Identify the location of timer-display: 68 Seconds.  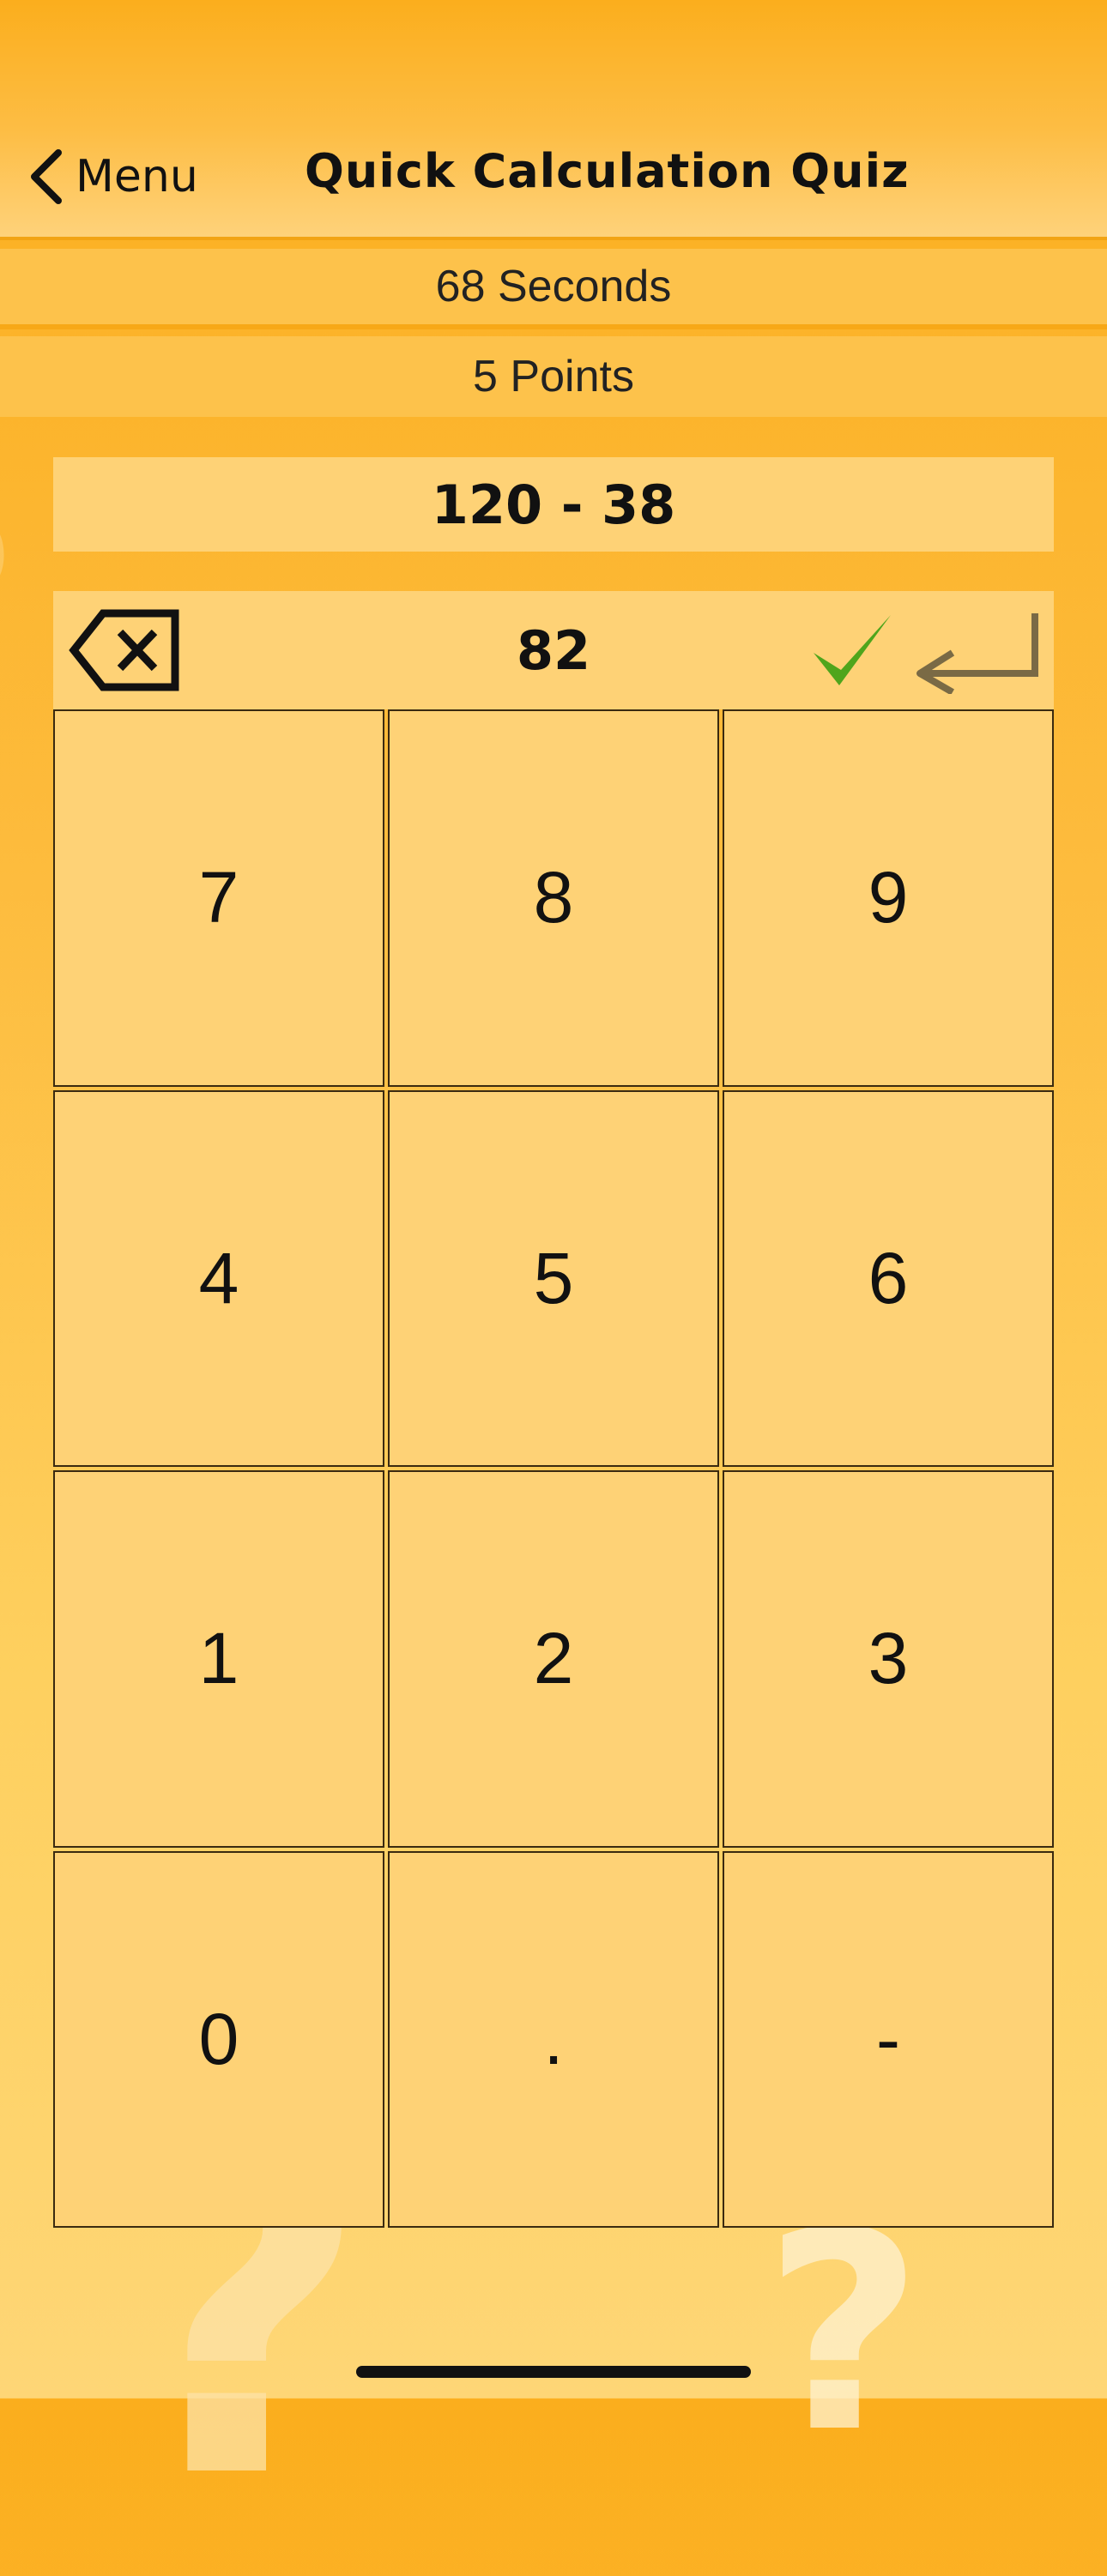
(553, 289).